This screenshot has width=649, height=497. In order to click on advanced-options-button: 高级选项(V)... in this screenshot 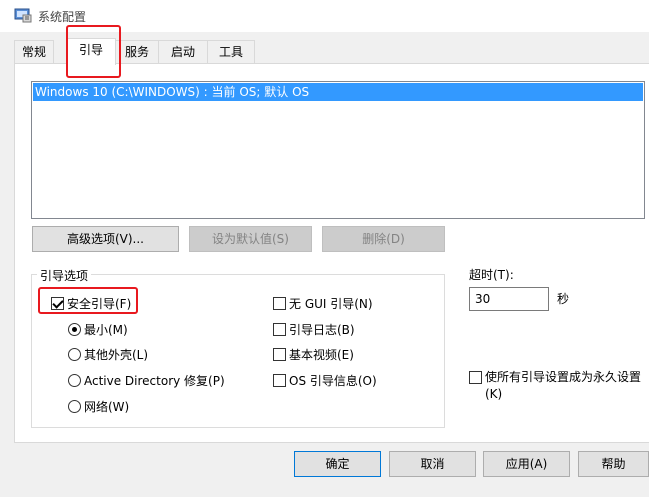, I will do `click(105, 239)`.